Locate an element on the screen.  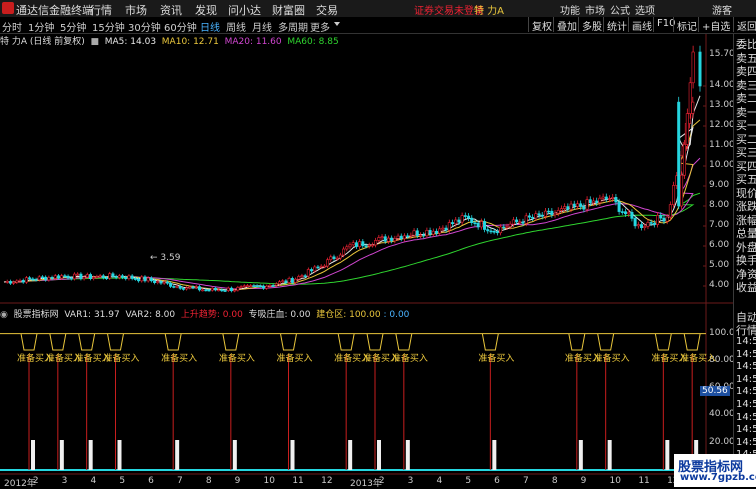
date-axis-tick: 3 is located at coordinates (64, 481).